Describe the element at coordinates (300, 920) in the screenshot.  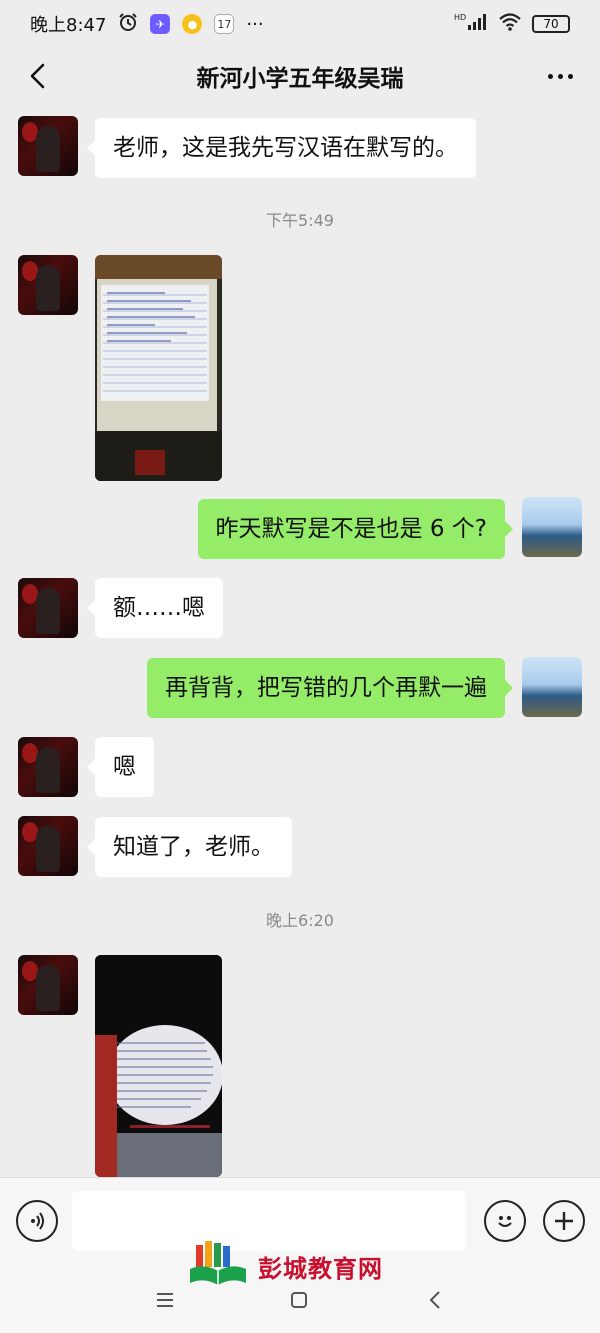
I see `message-timestamp: 晚上6:20` at that location.